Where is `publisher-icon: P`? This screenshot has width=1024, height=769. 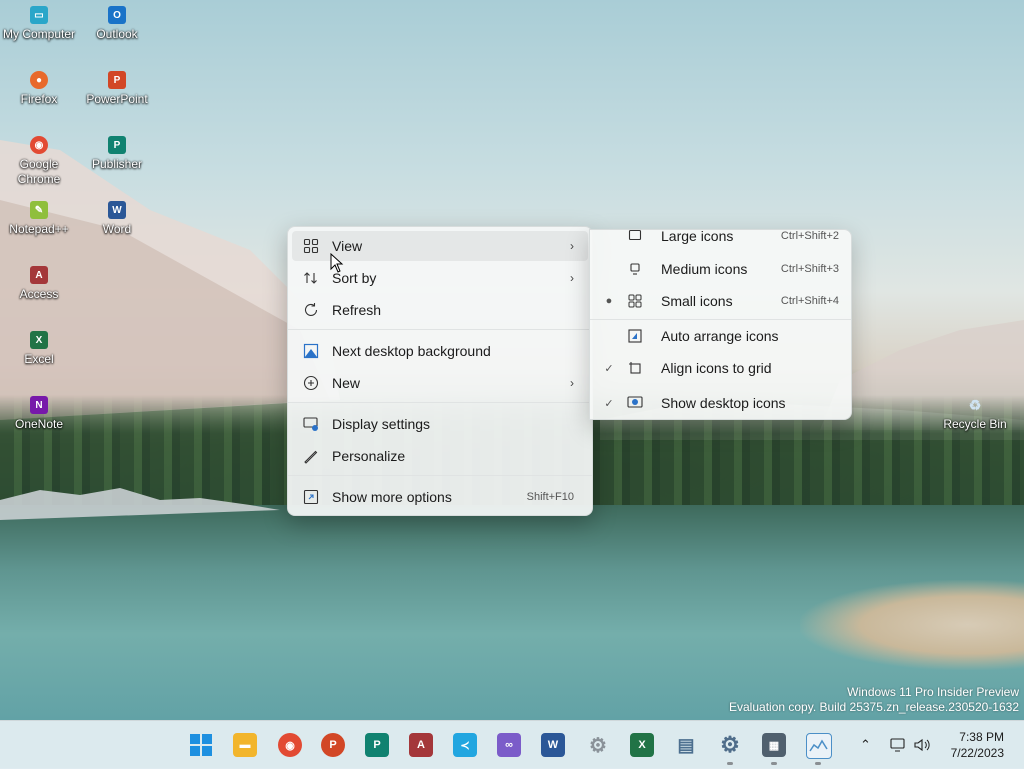
publisher-icon: P is located at coordinates (117, 145).